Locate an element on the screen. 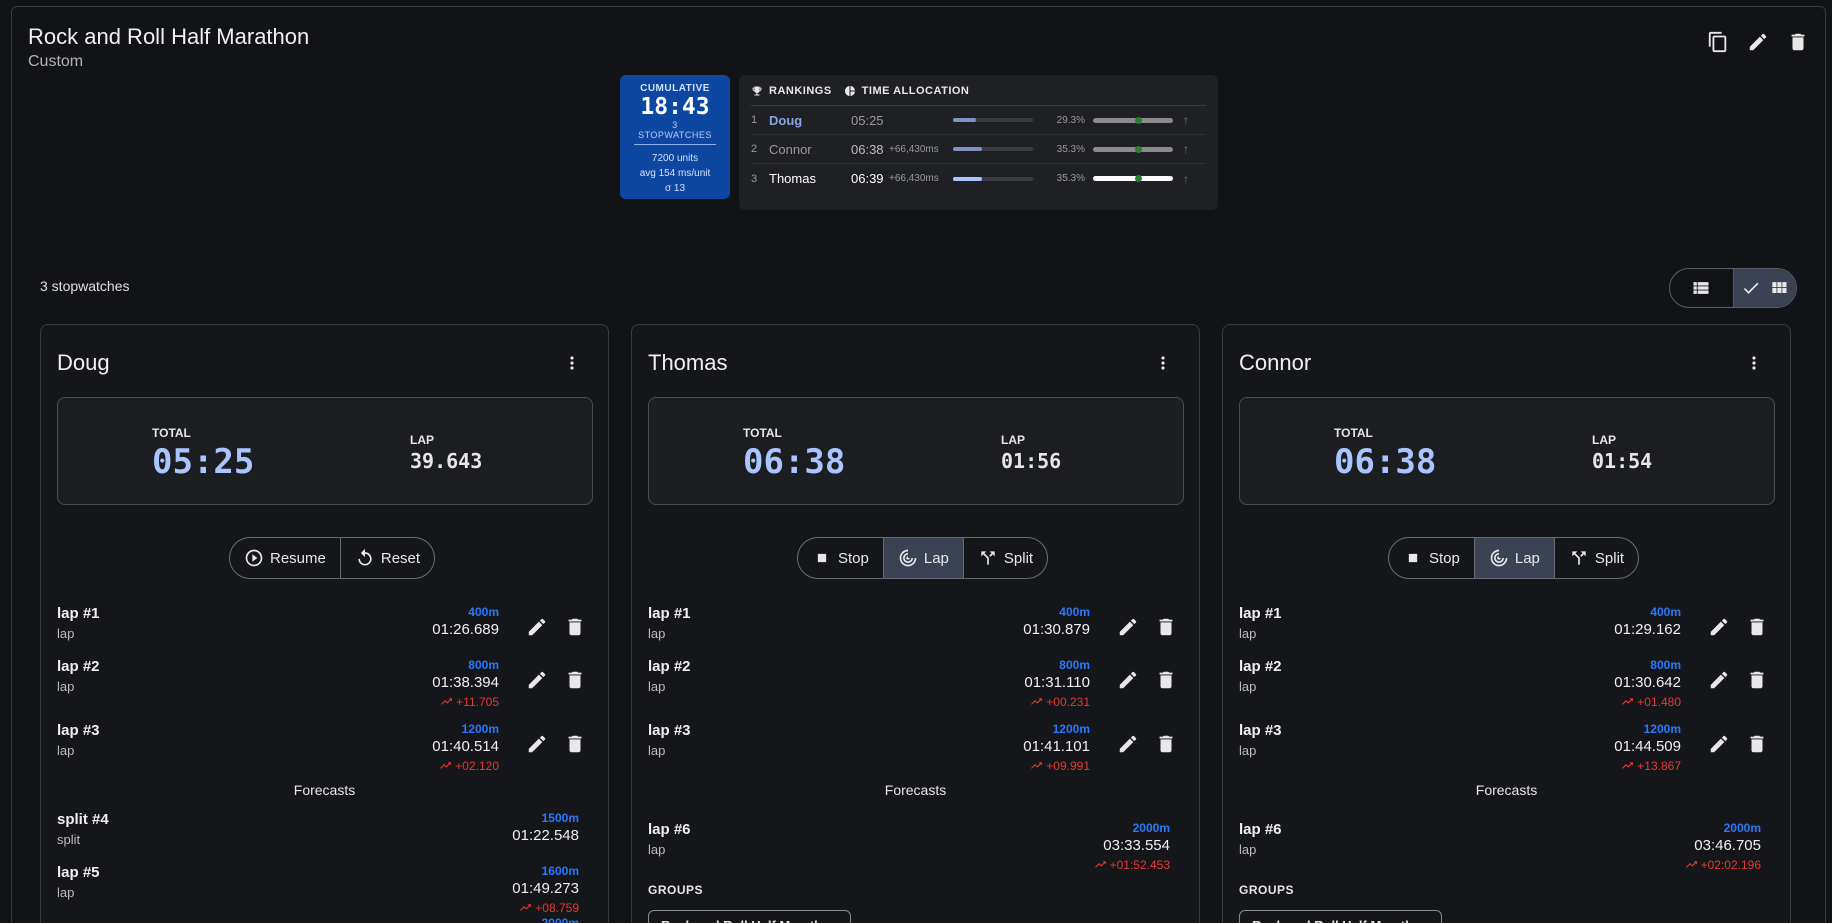 The height and width of the screenshot is (923, 1832). lap-delta-value: +09.991 is located at coordinates (1068, 766).